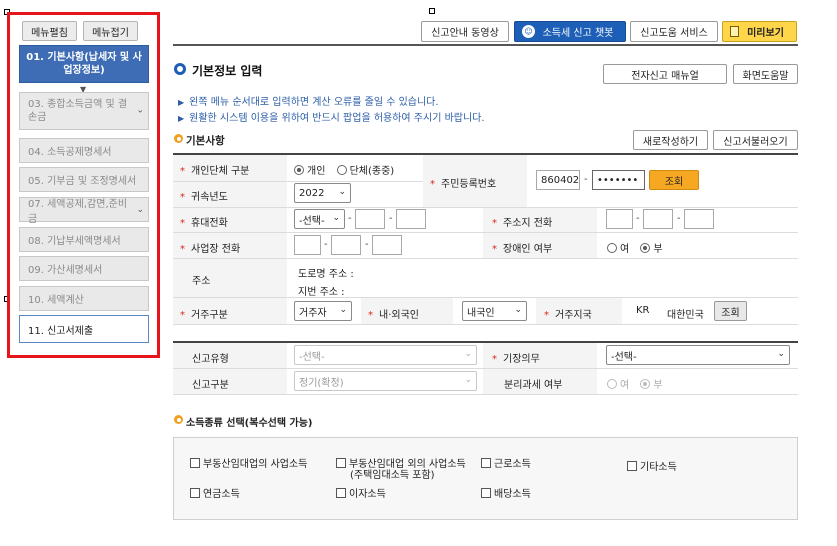  Describe the element at coordinates (619, 219) in the screenshot. I see `home-phone-area-input` at that location.